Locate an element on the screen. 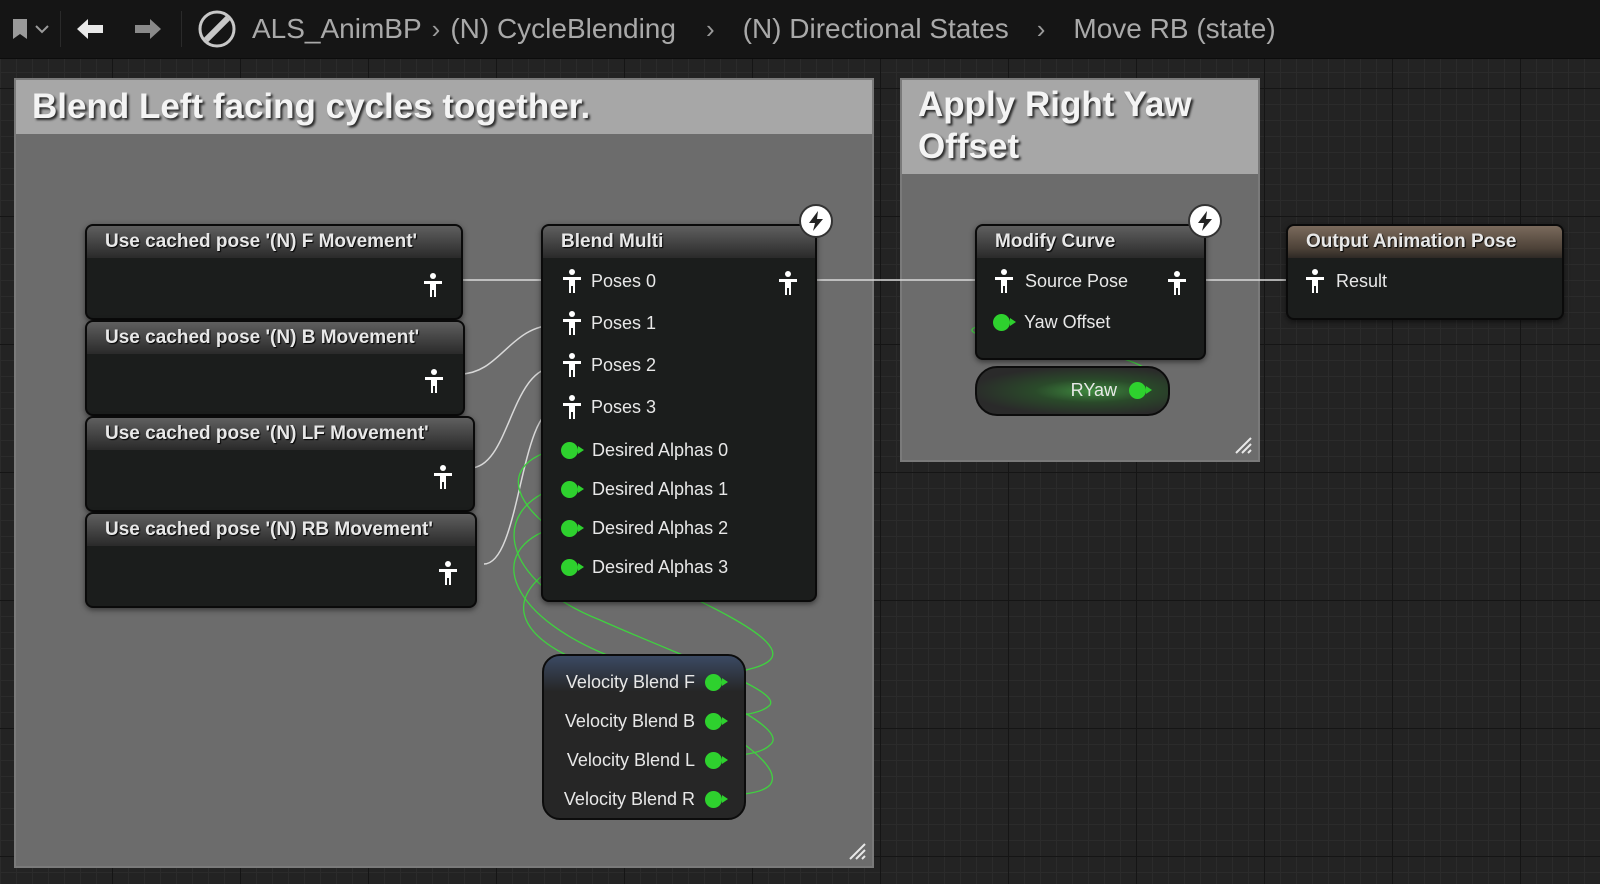 Image resolution: width=1600 pixels, height=884 pixels. pose-input-pin: Poses 1 is located at coordinates (608, 323).